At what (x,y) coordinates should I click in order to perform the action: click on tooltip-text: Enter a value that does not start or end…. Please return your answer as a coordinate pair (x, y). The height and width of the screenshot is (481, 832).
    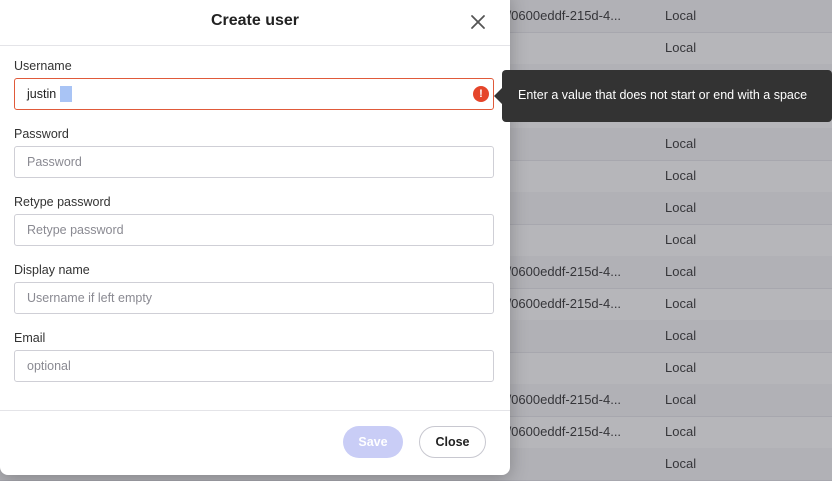
    Looking at the image, I should click on (663, 95).